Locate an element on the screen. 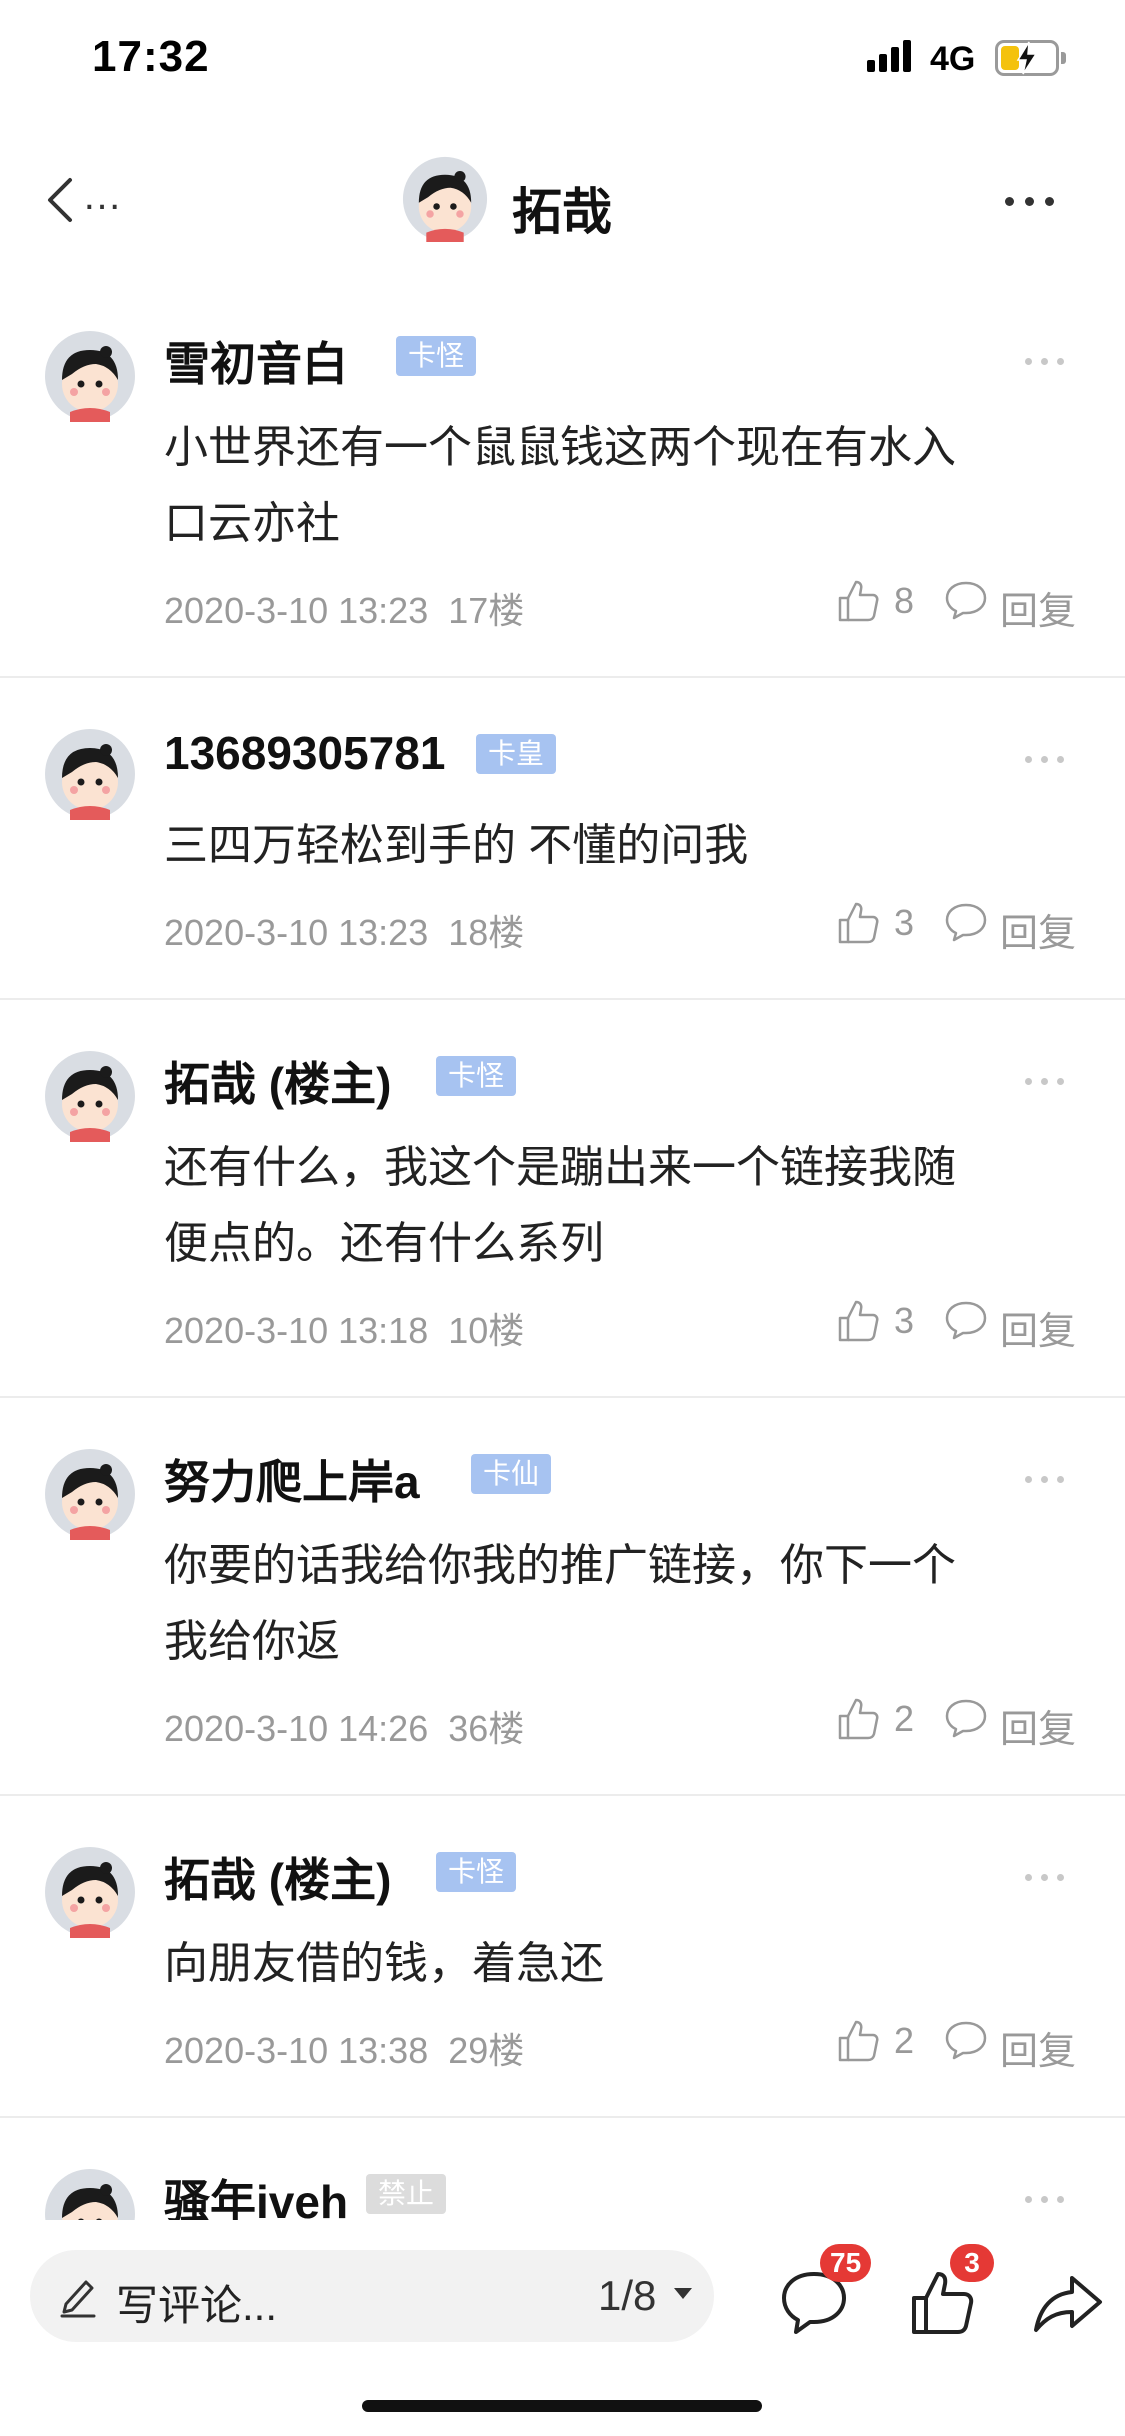 Image resolution: width=1125 pixels, height=2436 pixels. signal-icon is located at coordinates (891, 56).